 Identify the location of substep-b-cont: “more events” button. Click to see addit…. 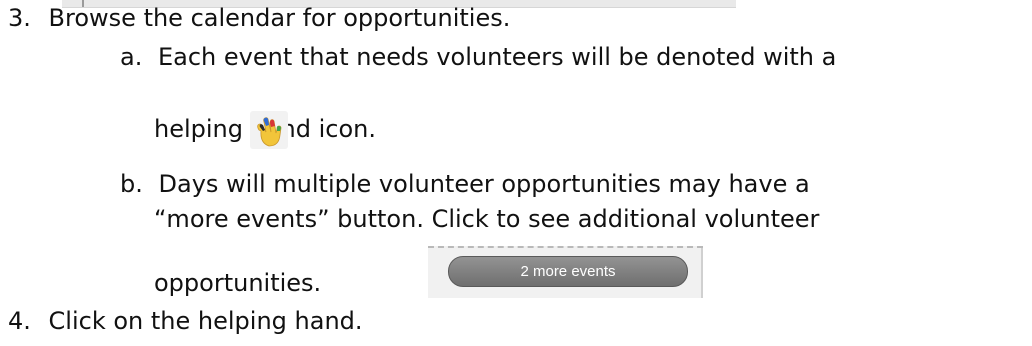
(486, 219).